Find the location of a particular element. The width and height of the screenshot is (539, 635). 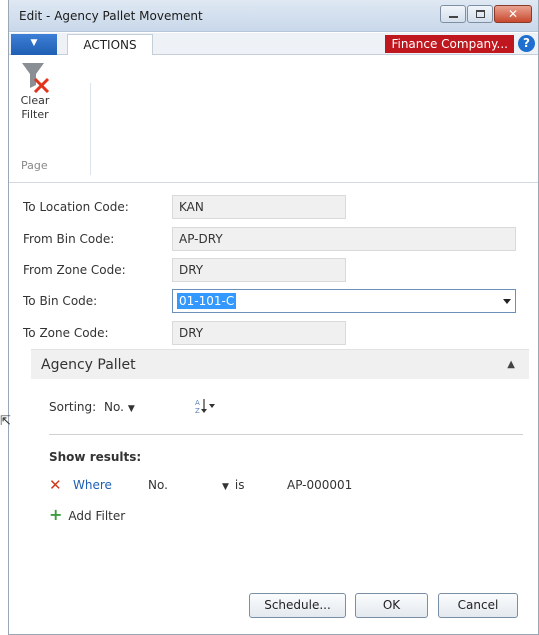

maximize-button is located at coordinates (480, 14).